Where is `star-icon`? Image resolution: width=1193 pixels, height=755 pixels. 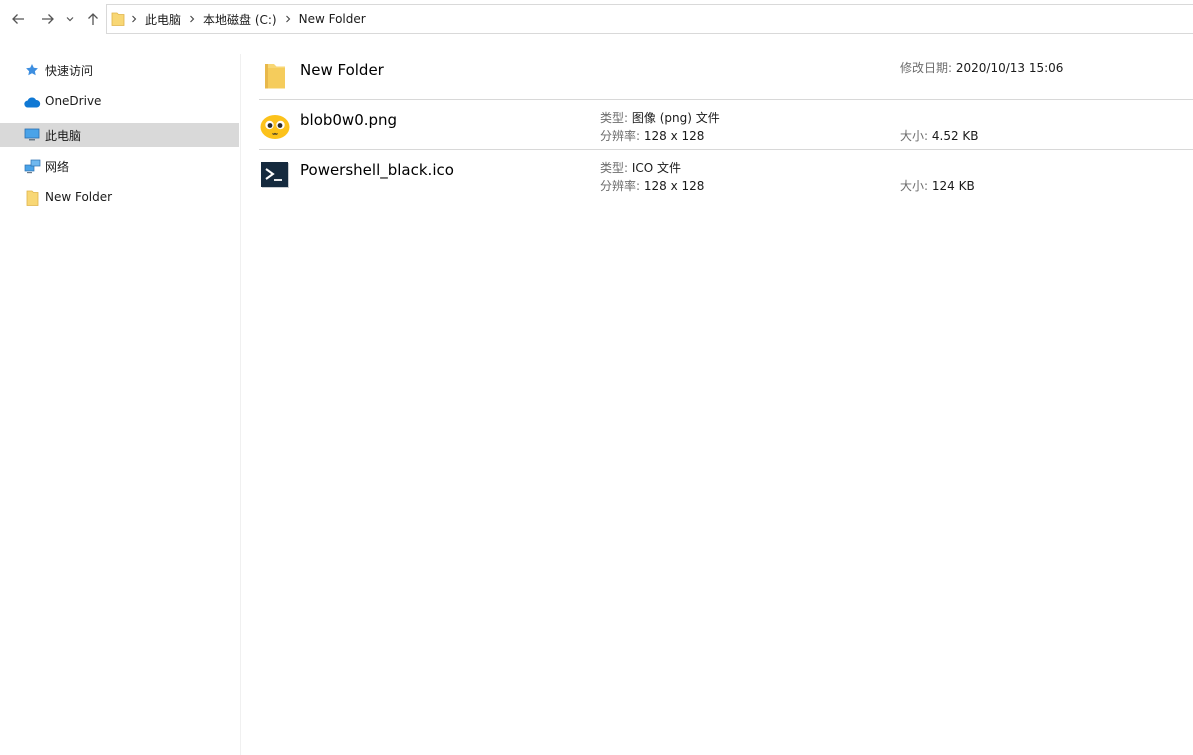 star-icon is located at coordinates (32, 70).